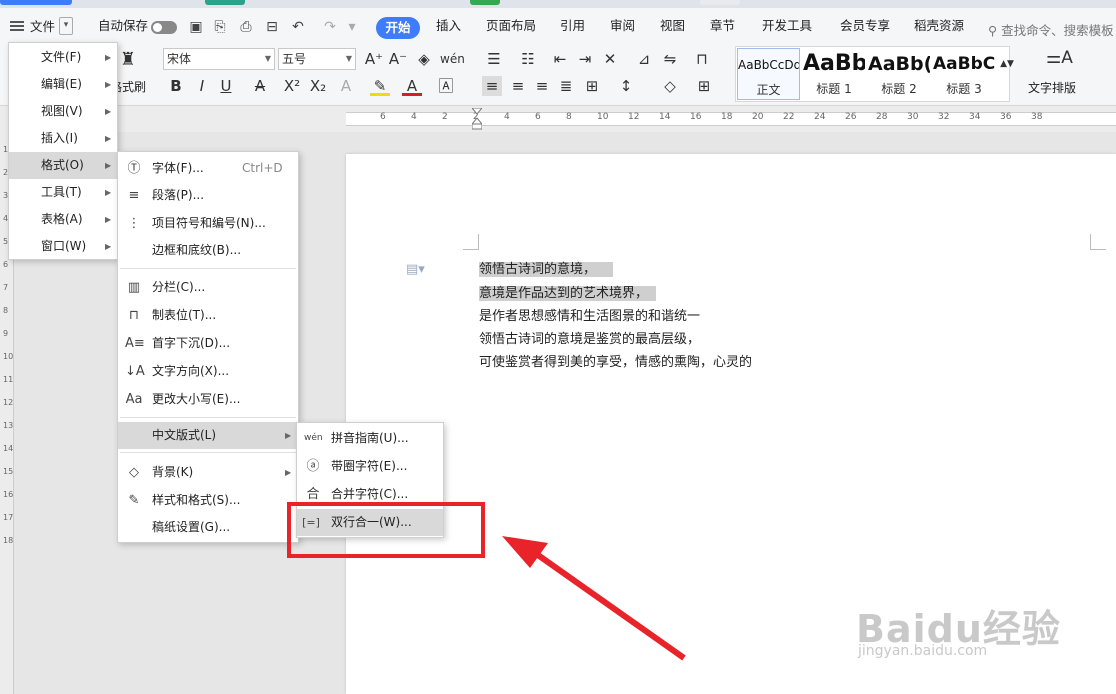 Image resolution: width=1116 pixels, height=694 pixels. I want to click on document-line: 是作者思想感情和生活图景的和谐统一, so click(589, 317).